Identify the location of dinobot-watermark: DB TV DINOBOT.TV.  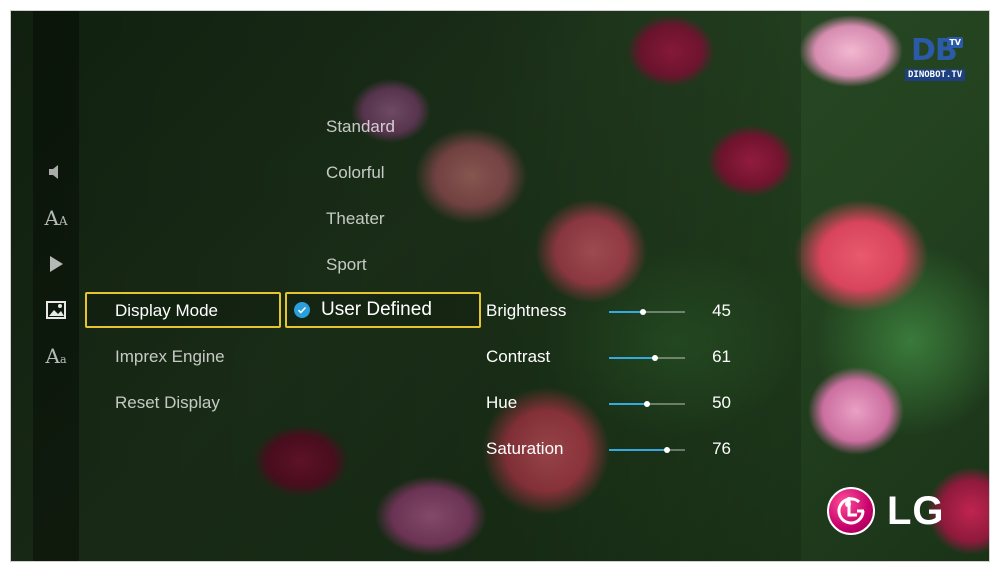
(935, 59).